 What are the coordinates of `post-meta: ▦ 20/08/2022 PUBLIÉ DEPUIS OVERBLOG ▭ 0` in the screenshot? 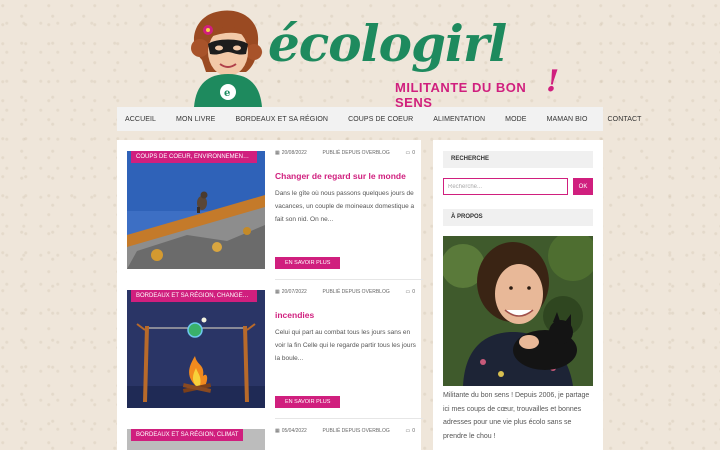 It's located at (345, 153).